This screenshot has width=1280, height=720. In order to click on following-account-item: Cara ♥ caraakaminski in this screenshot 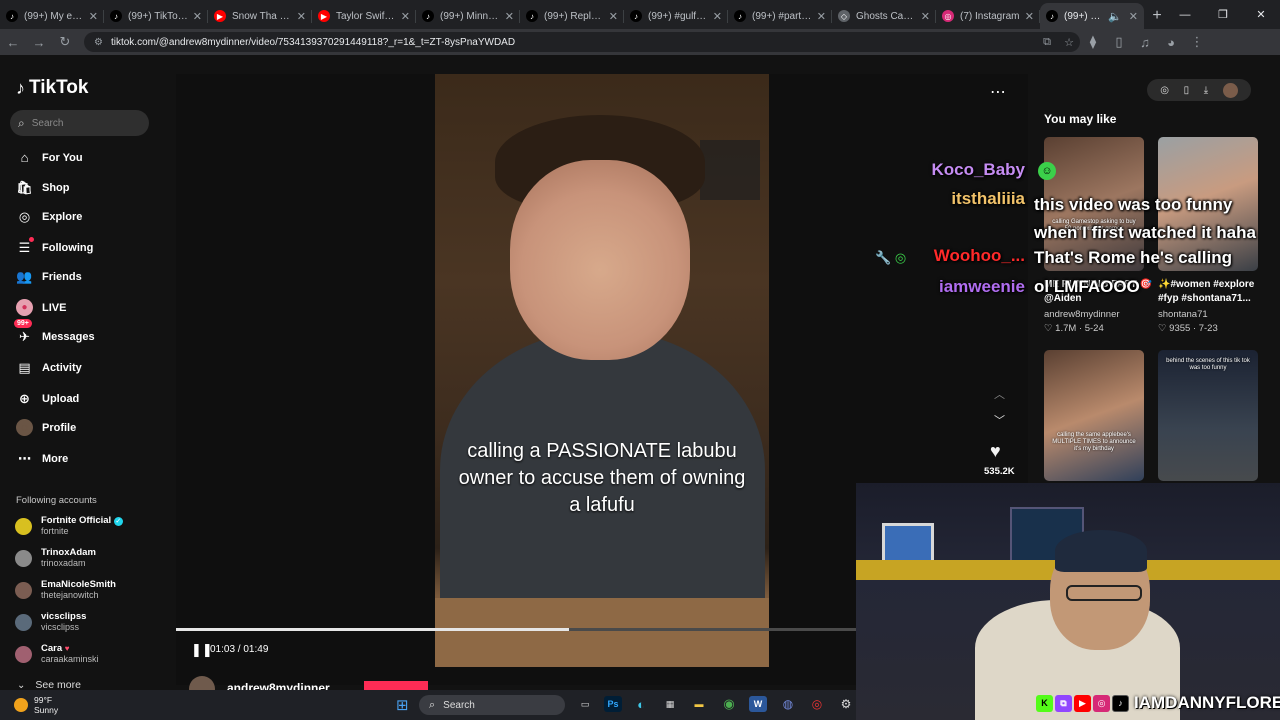, I will do `click(57, 654)`.